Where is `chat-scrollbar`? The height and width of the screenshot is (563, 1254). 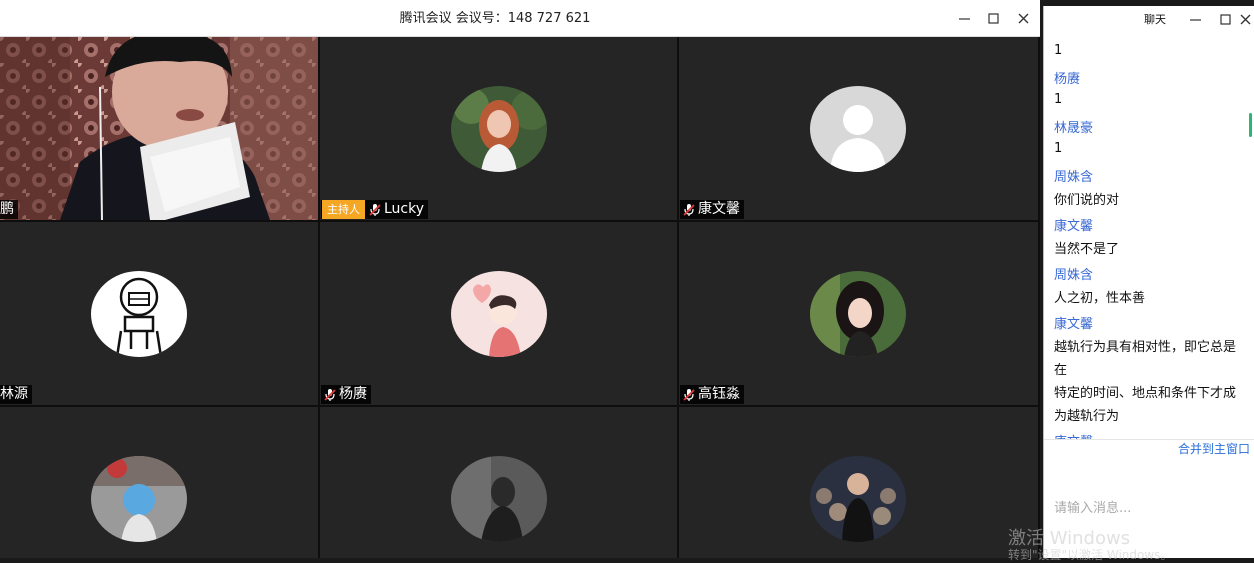
chat-scrollbar is located at coordinates (1250, 125).